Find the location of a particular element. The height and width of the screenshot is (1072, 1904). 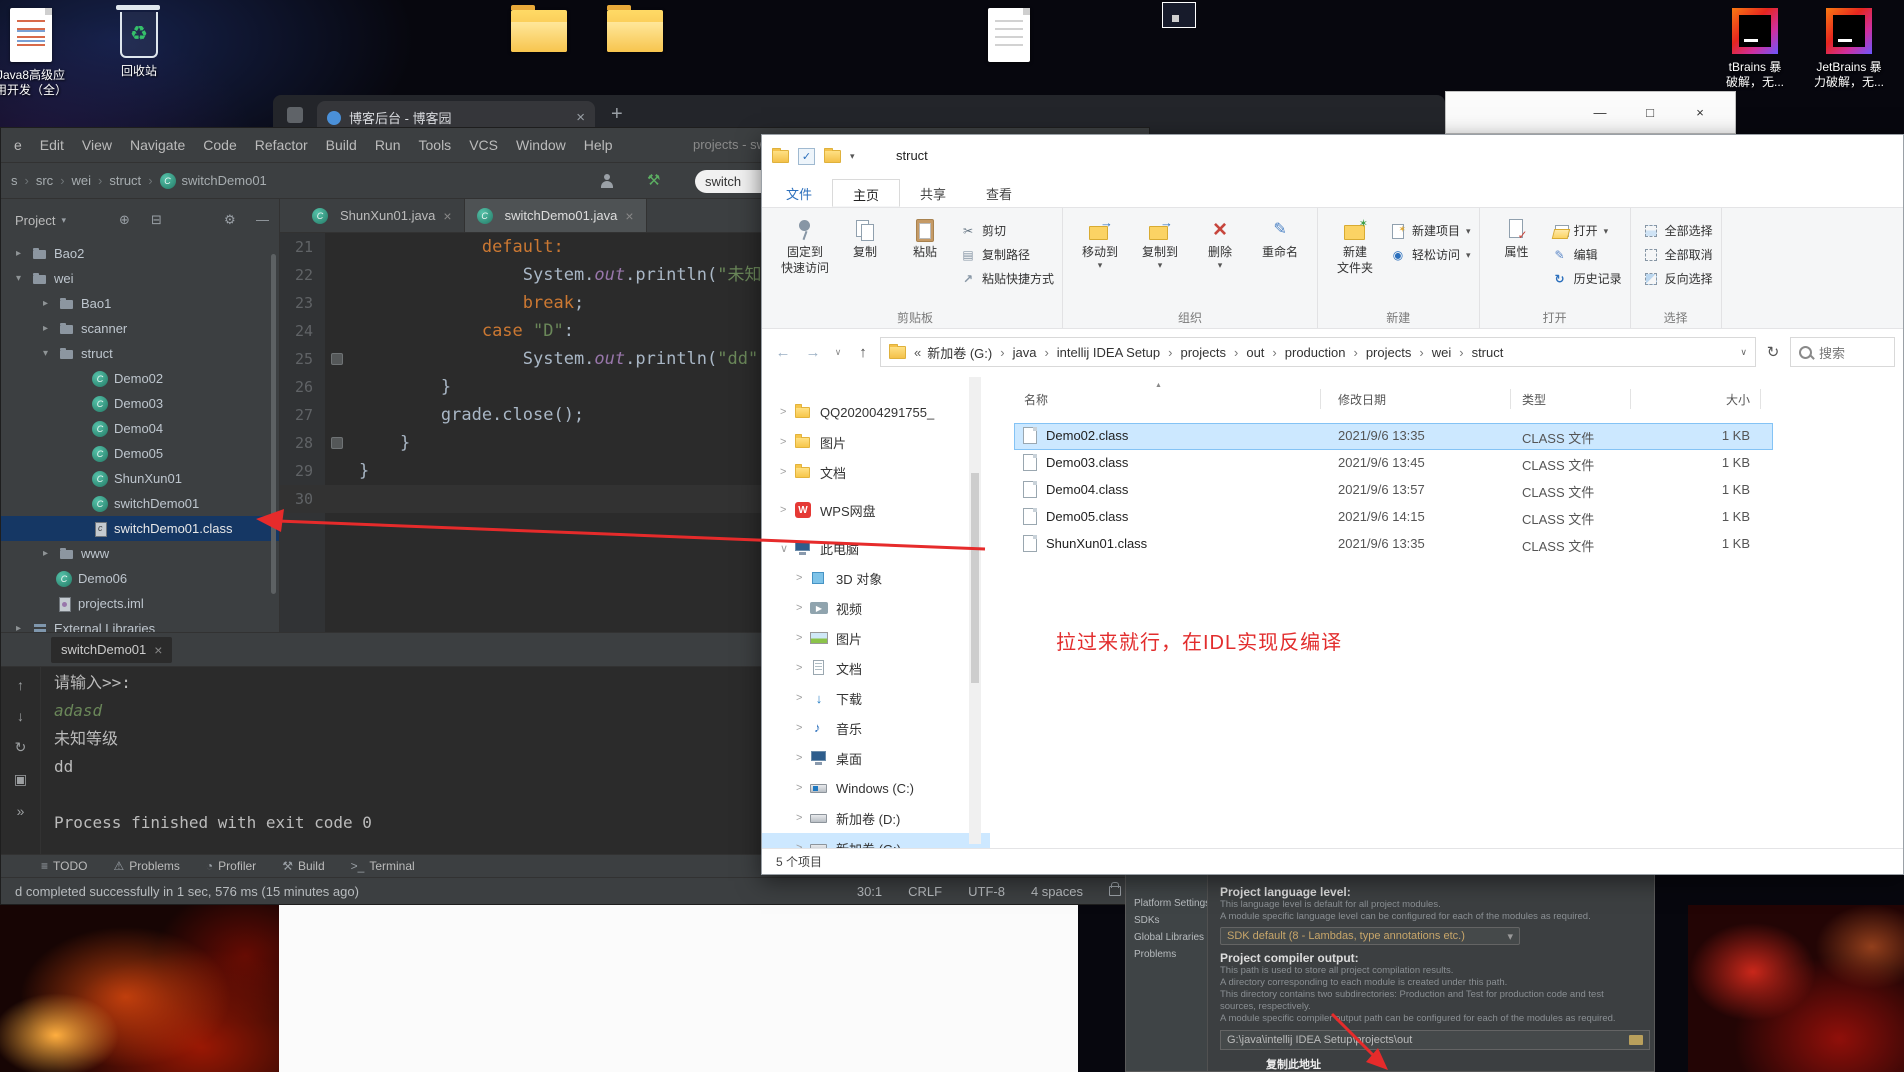

build-hammer-icon: ⚒ is located at coordinates (653, 180).